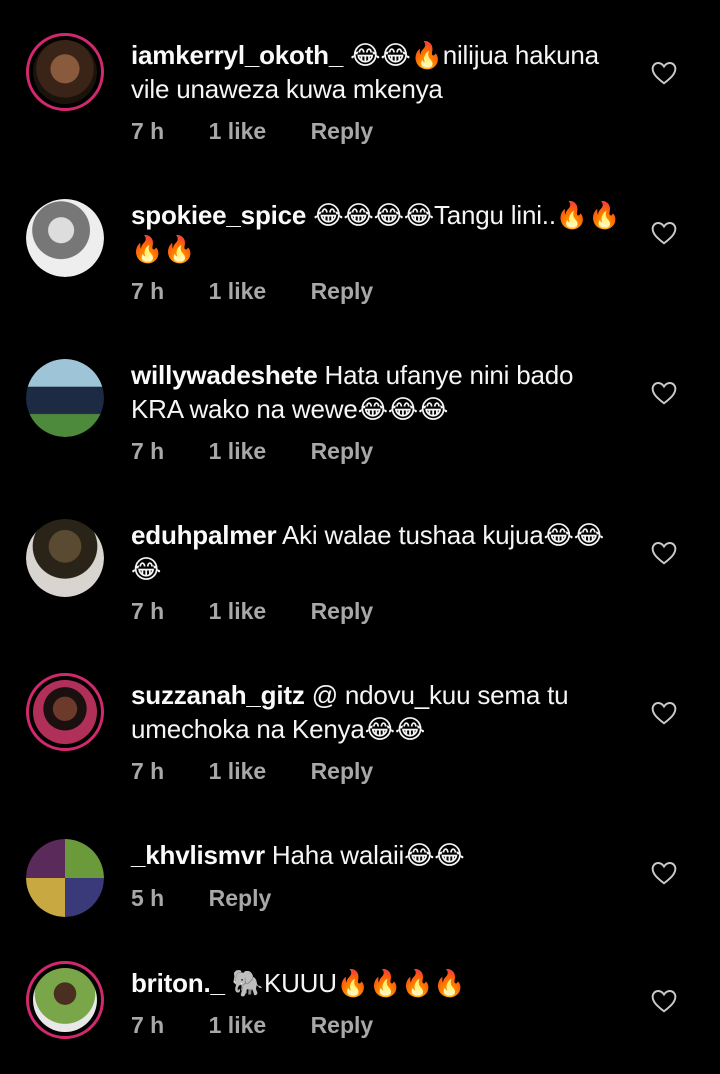 The image size is (720, 1074). I want to click on comment-meta: 5 h Reply, so click(220, 898).